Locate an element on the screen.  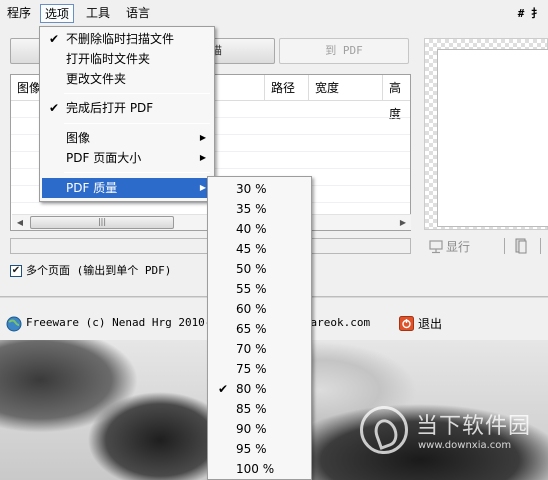
menu-item-pdf-quality: PDF 质量 ▶ is located at coordinates (127, 188).